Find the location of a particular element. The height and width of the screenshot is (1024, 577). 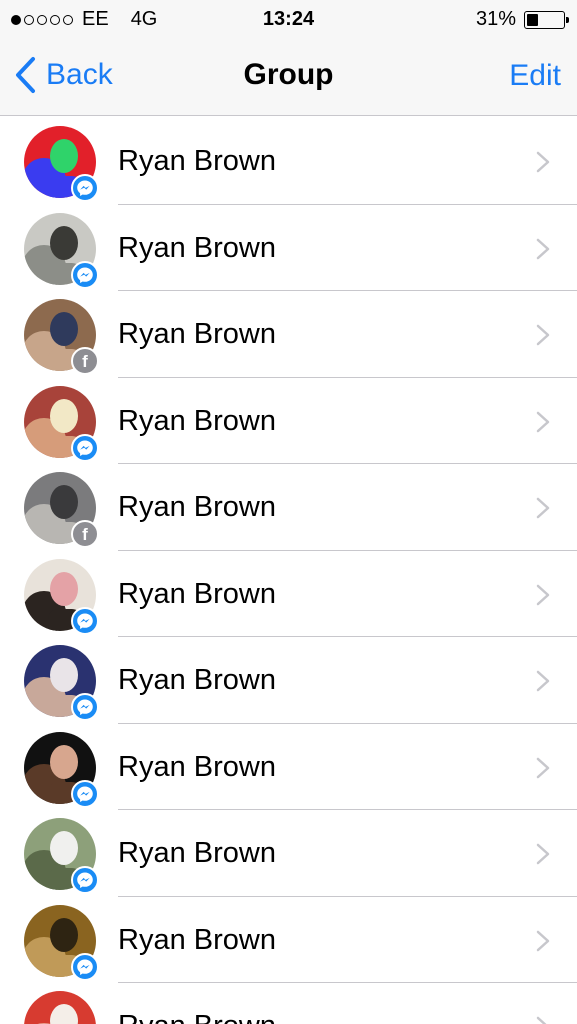

navigation-bar: Back Group Edit is located at coordinates (288, 77).